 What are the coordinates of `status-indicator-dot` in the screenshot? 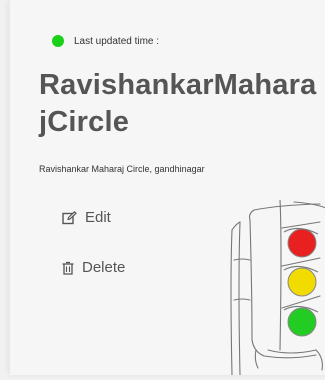 It's located at (58, 41).